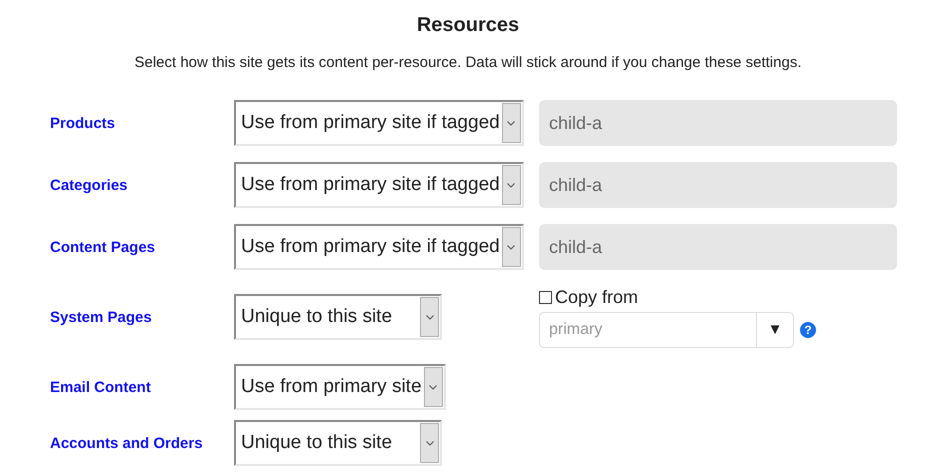  What do you see at coordinates (83, 123) in the screenshot?
I see `resource-label: Products` at bounding box center [83, 123].